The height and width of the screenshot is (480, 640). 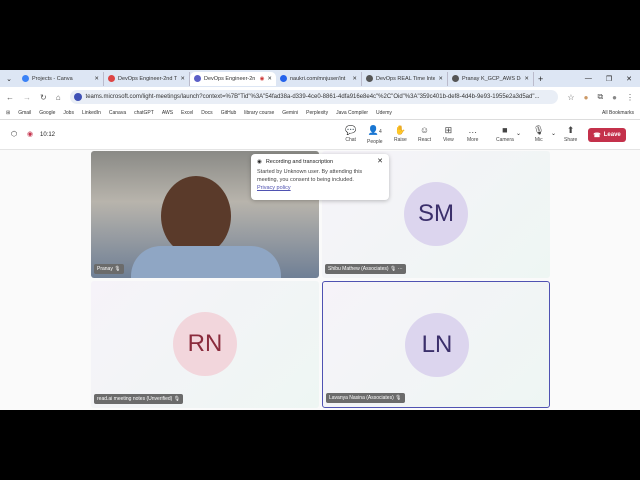 What do you see at coordinates (117, 113) in the screenshot?
I see `bookmark-canava: Canava` at bounding box center [117, 113].